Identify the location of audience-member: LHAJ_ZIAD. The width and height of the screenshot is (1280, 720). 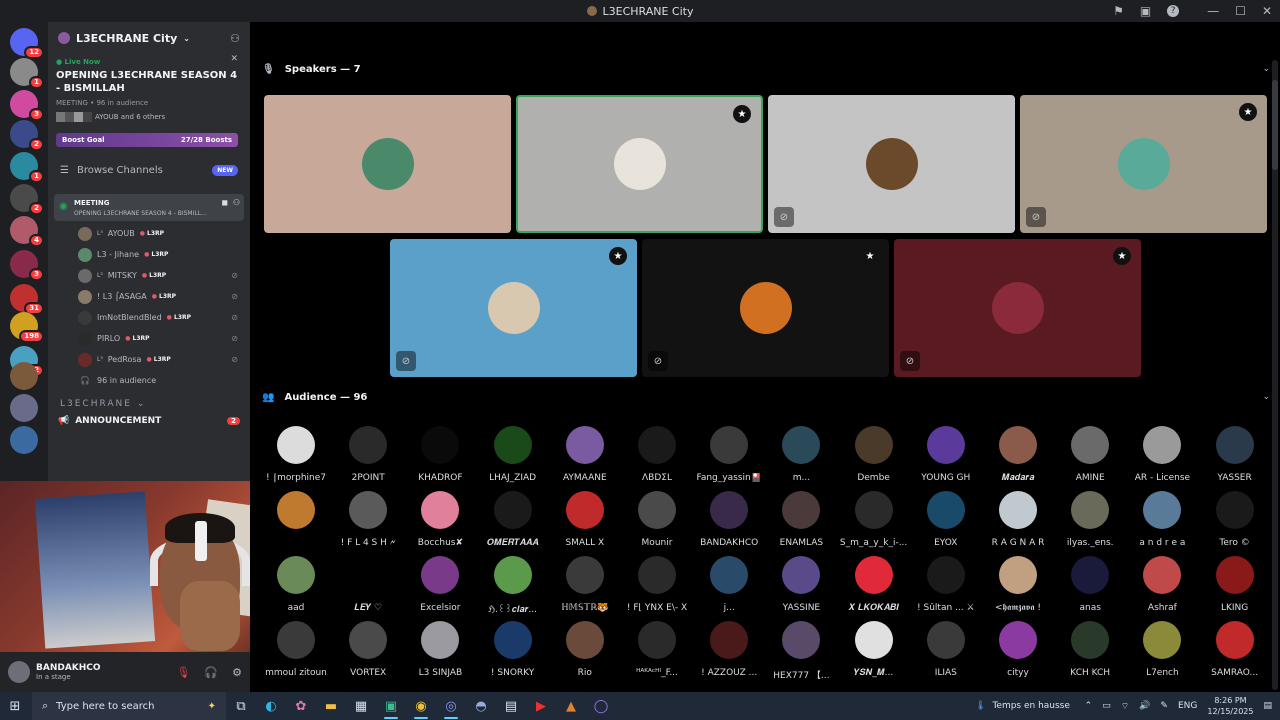
(513, 454).